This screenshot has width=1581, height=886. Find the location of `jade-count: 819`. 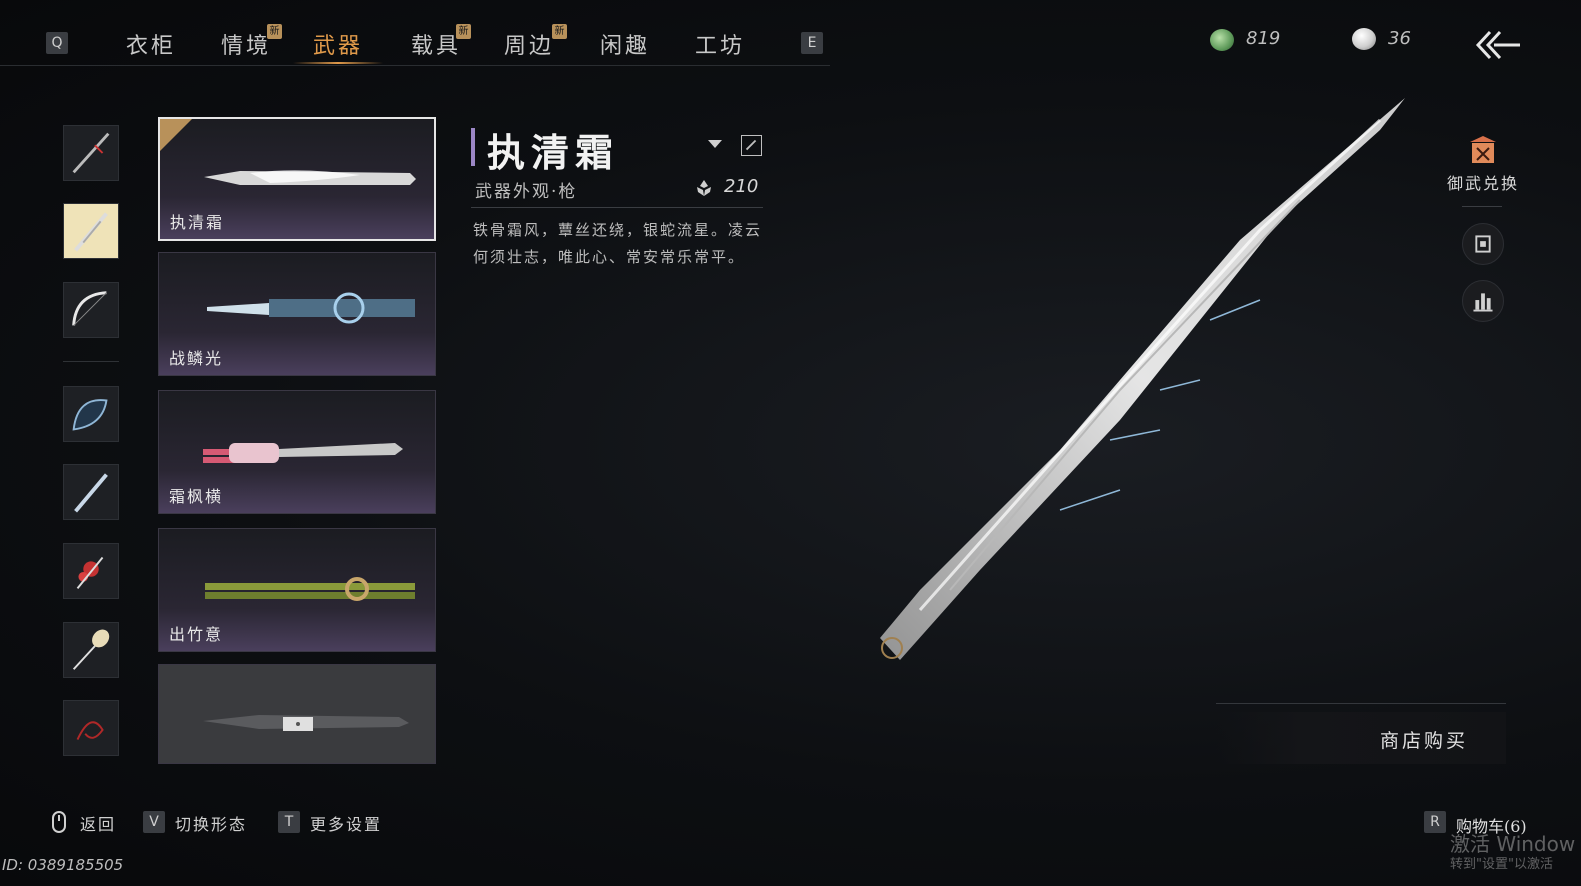

jade-count: 819 is located at coordinates (1263, 38).